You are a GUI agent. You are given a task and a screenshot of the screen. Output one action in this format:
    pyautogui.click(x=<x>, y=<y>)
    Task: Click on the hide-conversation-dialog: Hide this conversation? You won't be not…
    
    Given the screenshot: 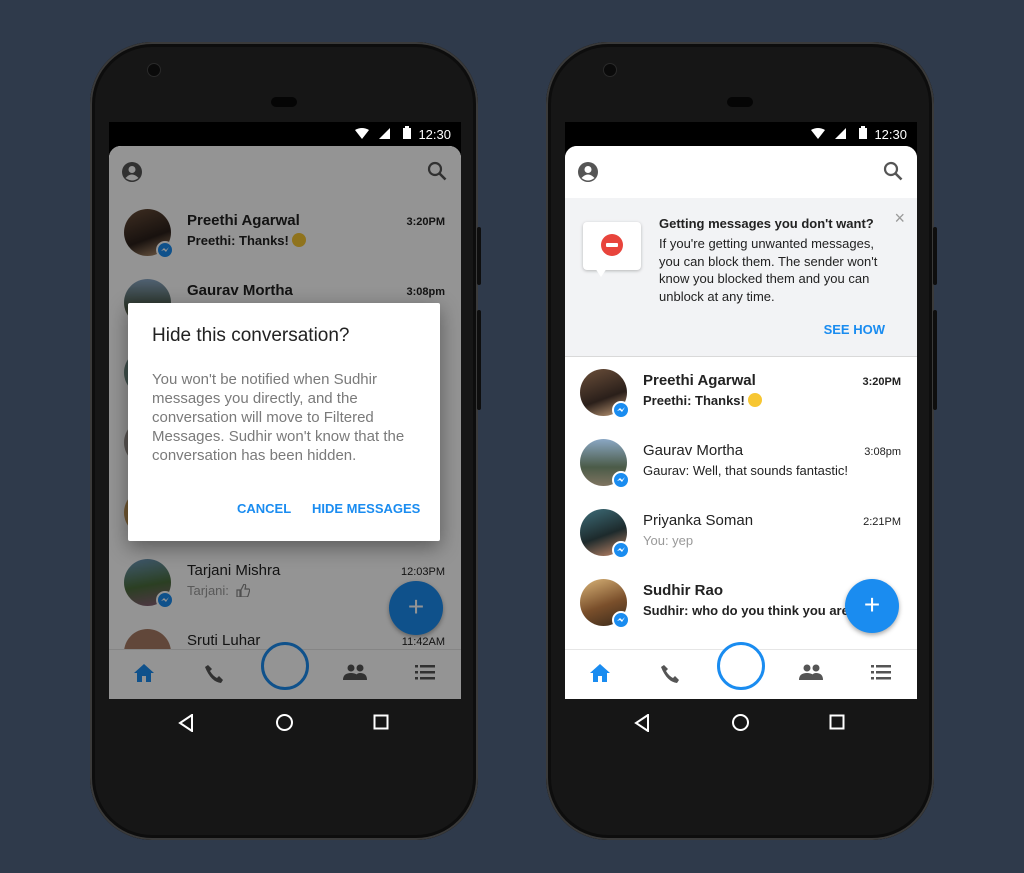 What is the action you would take?
    pyautogui.click(x=284, y=422)
    